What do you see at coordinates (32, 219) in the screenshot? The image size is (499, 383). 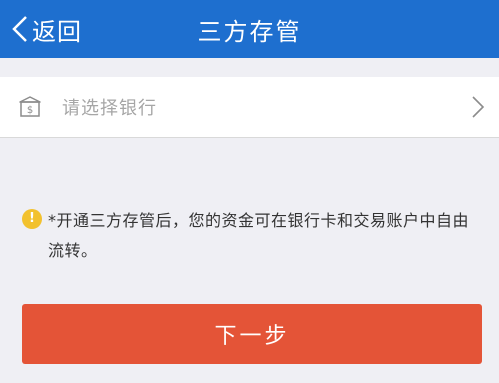 I see `info-icon: !` at bounding box center [32, 219].